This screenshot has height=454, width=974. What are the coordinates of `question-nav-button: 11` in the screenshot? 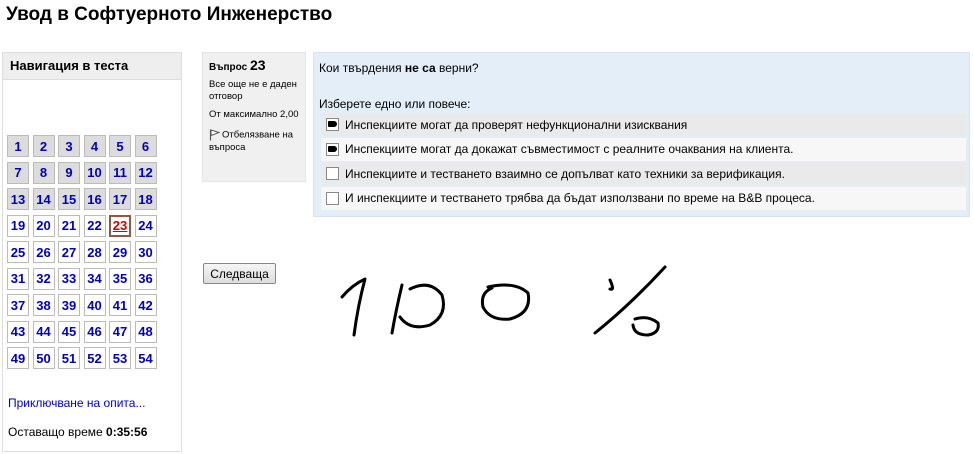 It's located at (120, 172).